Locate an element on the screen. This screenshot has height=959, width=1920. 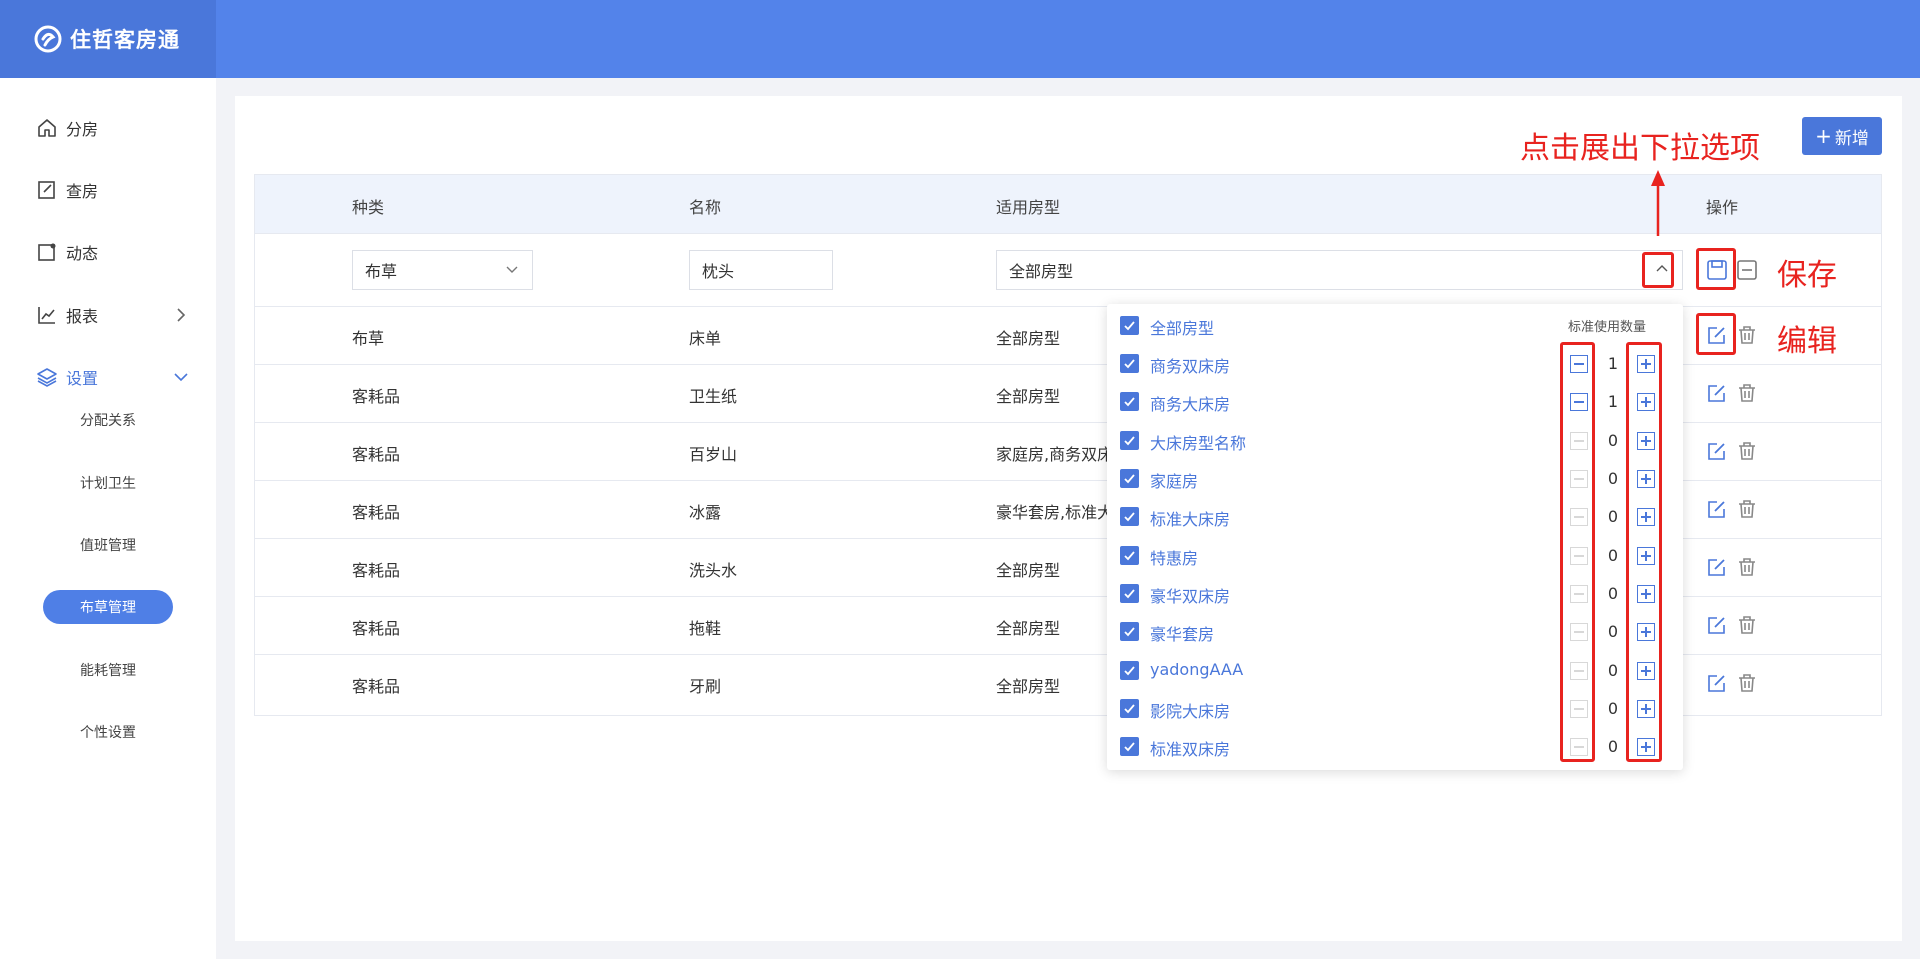
nav-label: 报表 is located at coordinates (82, 316).